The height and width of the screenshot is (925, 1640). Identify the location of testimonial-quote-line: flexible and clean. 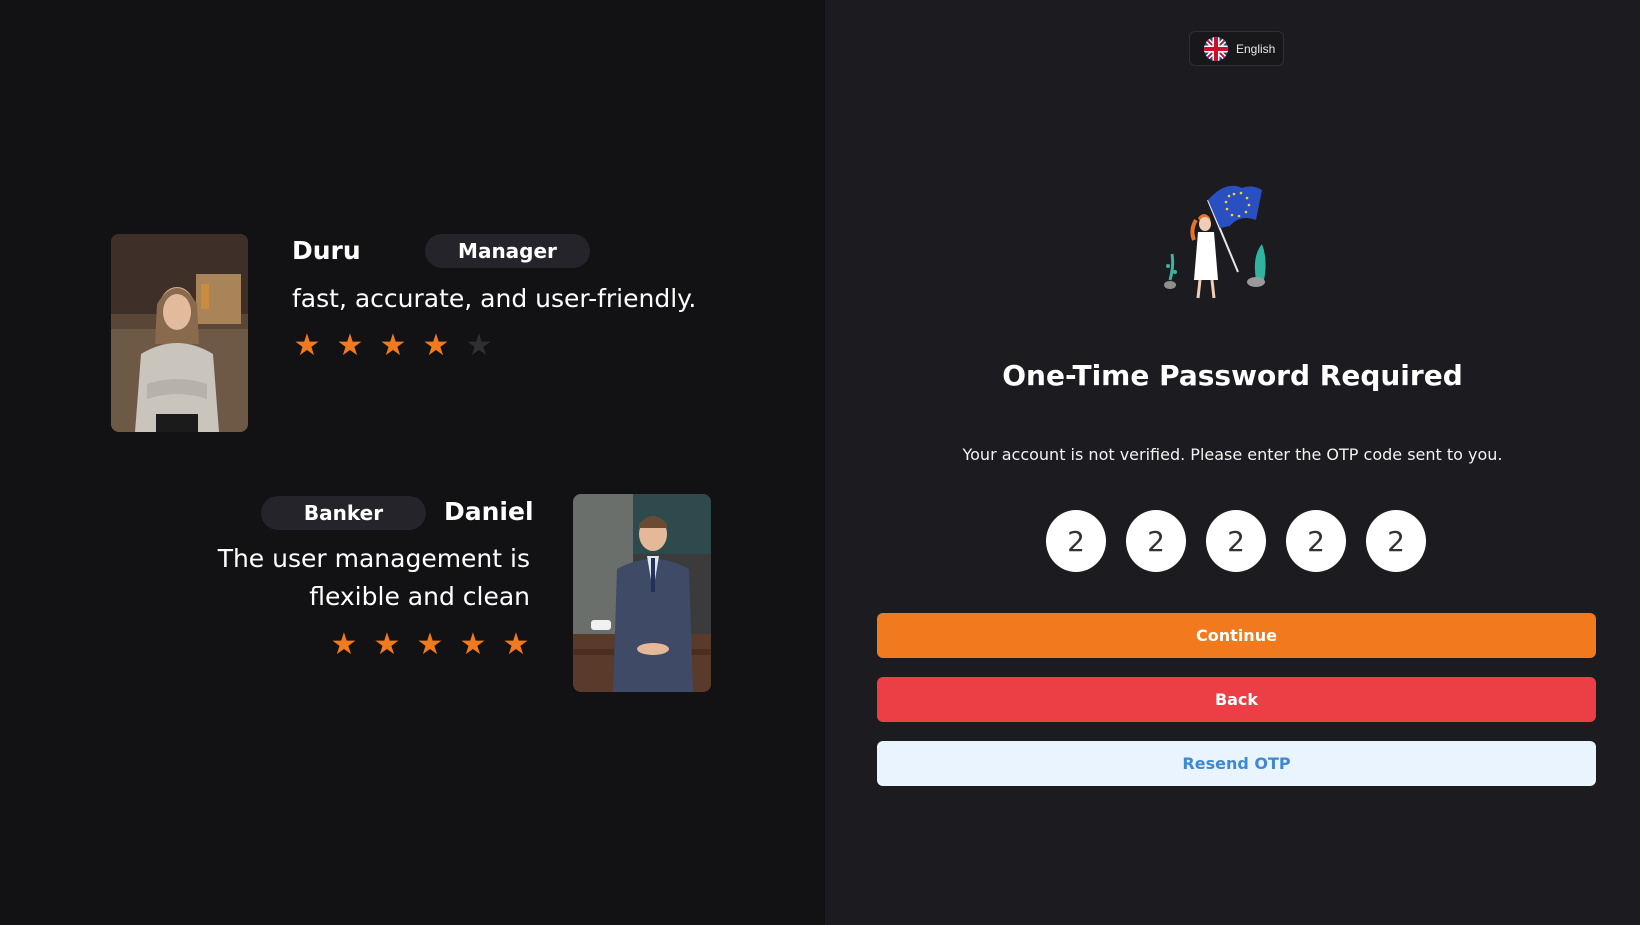
(419, 596).